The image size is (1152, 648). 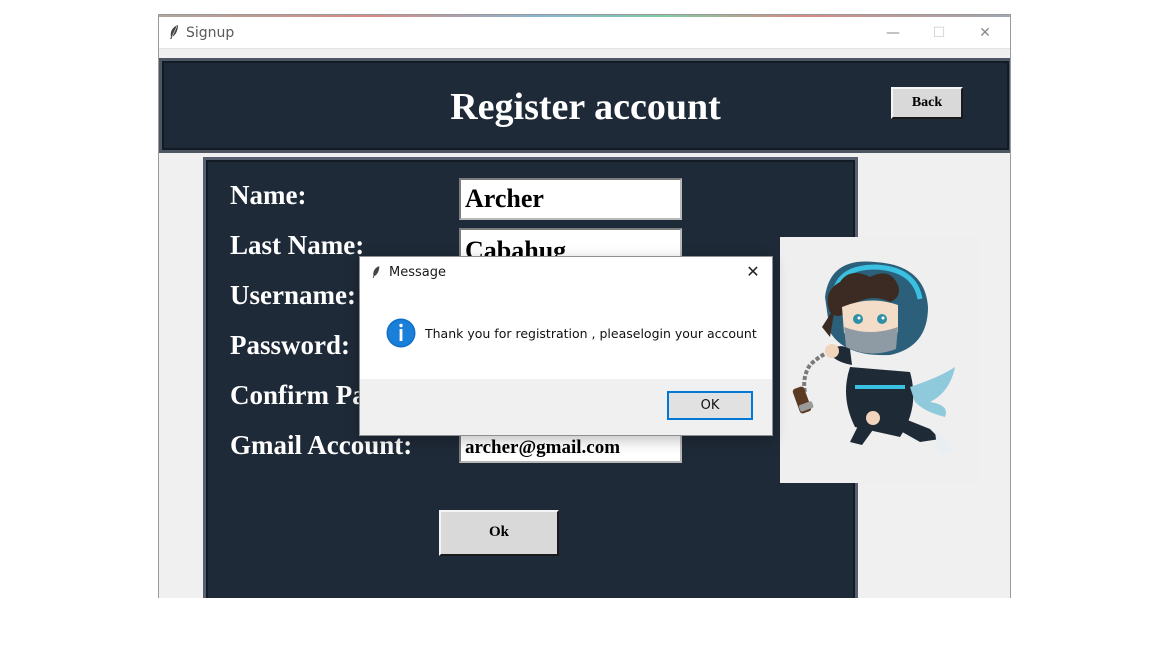 What do you see at coordinates (710, 405) in the screenshot?
I see `dialog-ok-button: OK` at bounding box center [710, 405].